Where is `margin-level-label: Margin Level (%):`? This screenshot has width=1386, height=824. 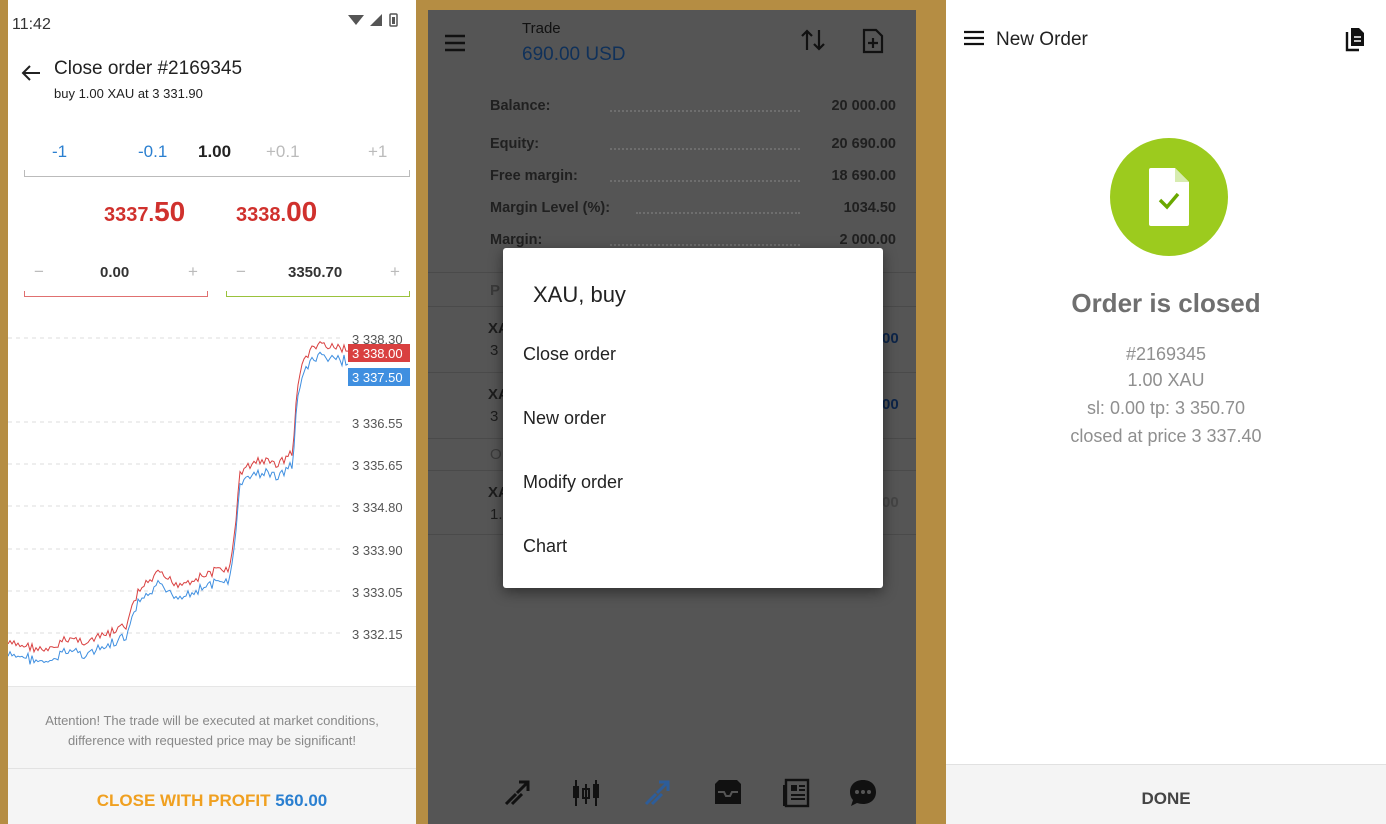 margin-level-label: Margin Level (%): is located at coordinates (550, 208).